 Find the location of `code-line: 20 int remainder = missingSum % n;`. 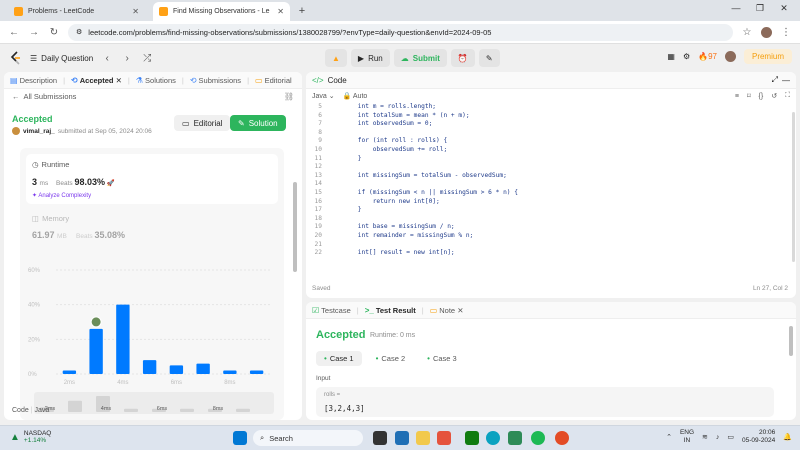

code-line: 20 int remainder = missingSum % n; is located at coordinates (546, 236).